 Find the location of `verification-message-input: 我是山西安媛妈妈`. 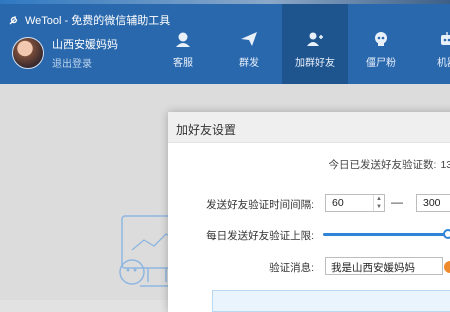

verification-message-input: 我是山西安媛妈妈 is located at coordinates (384, 266).